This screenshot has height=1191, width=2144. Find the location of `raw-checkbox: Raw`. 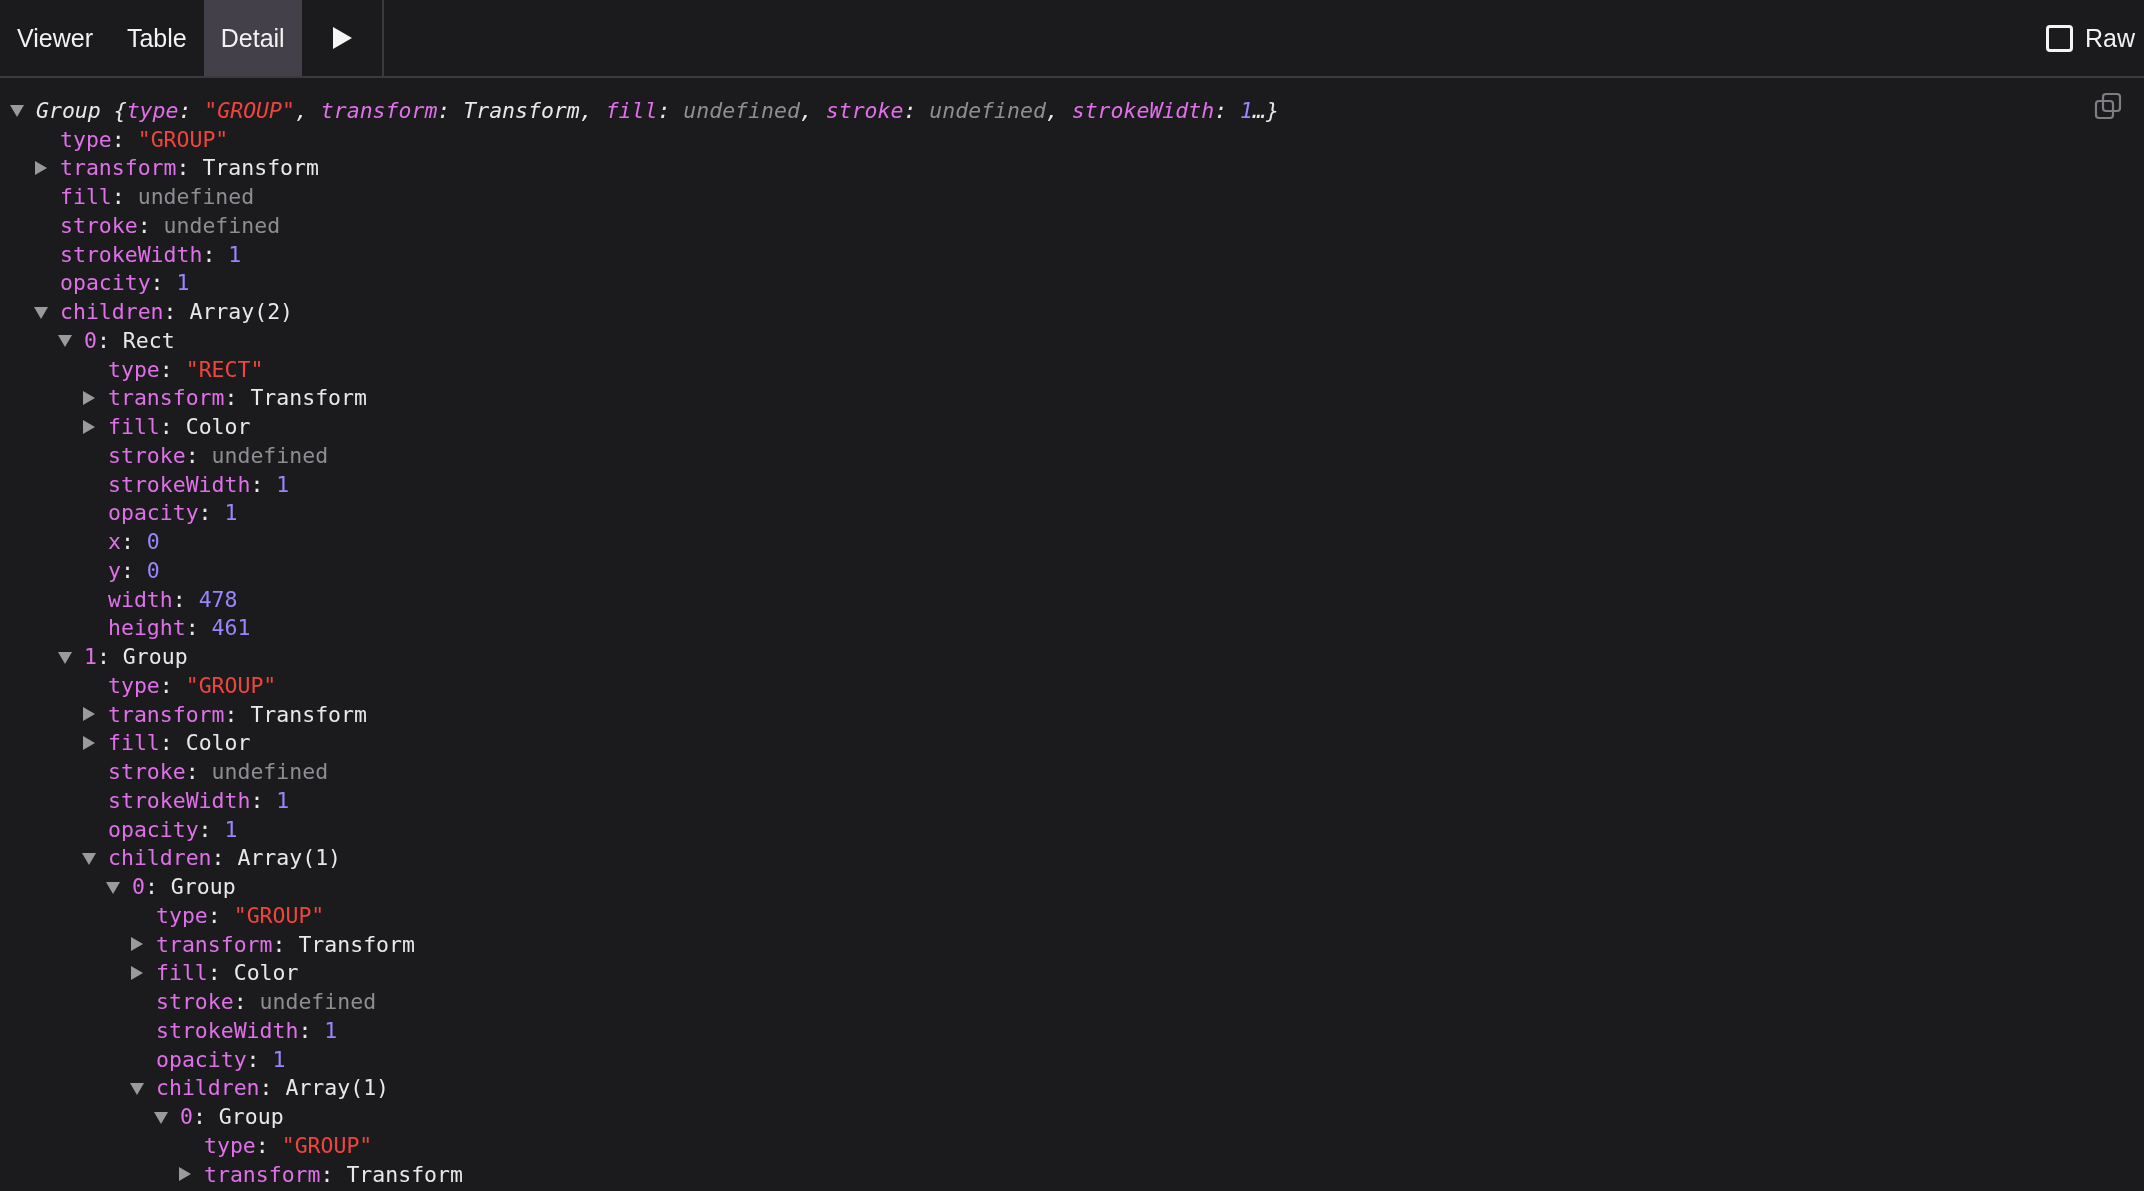

raw-checkbox: Raw is located at coordinates (2095, 38).